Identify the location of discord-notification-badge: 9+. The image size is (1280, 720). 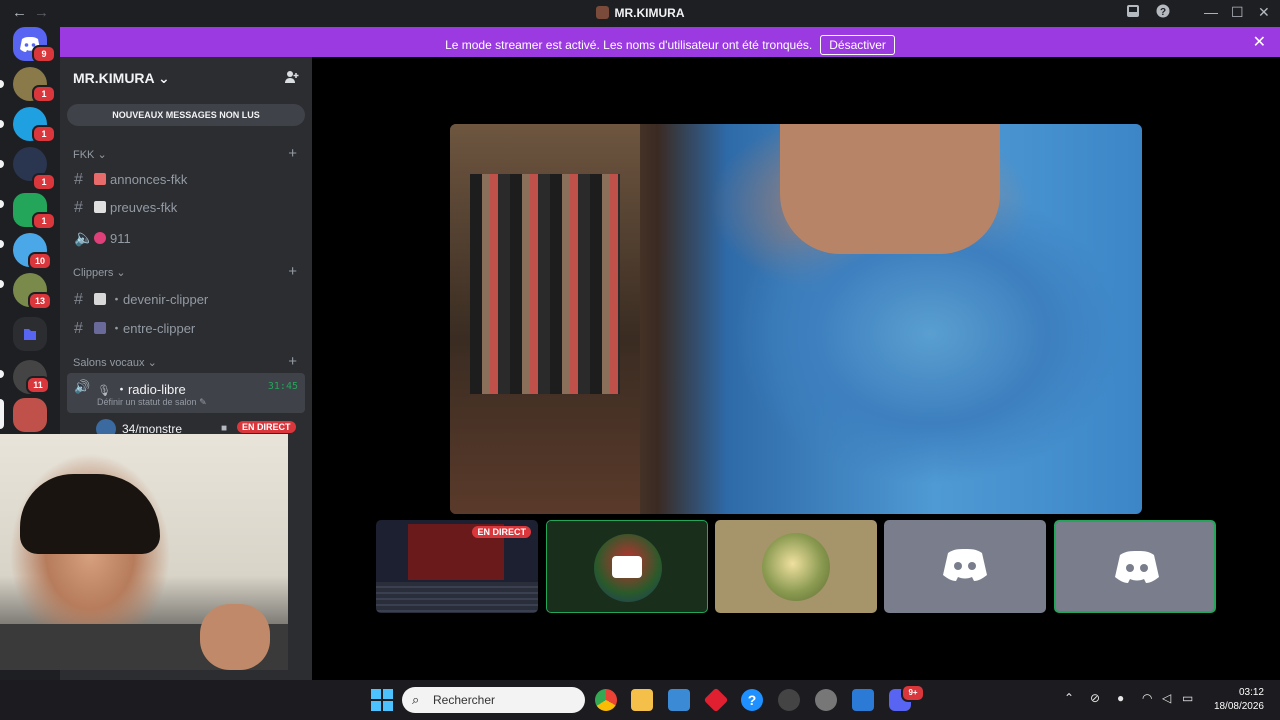
(913, 693).